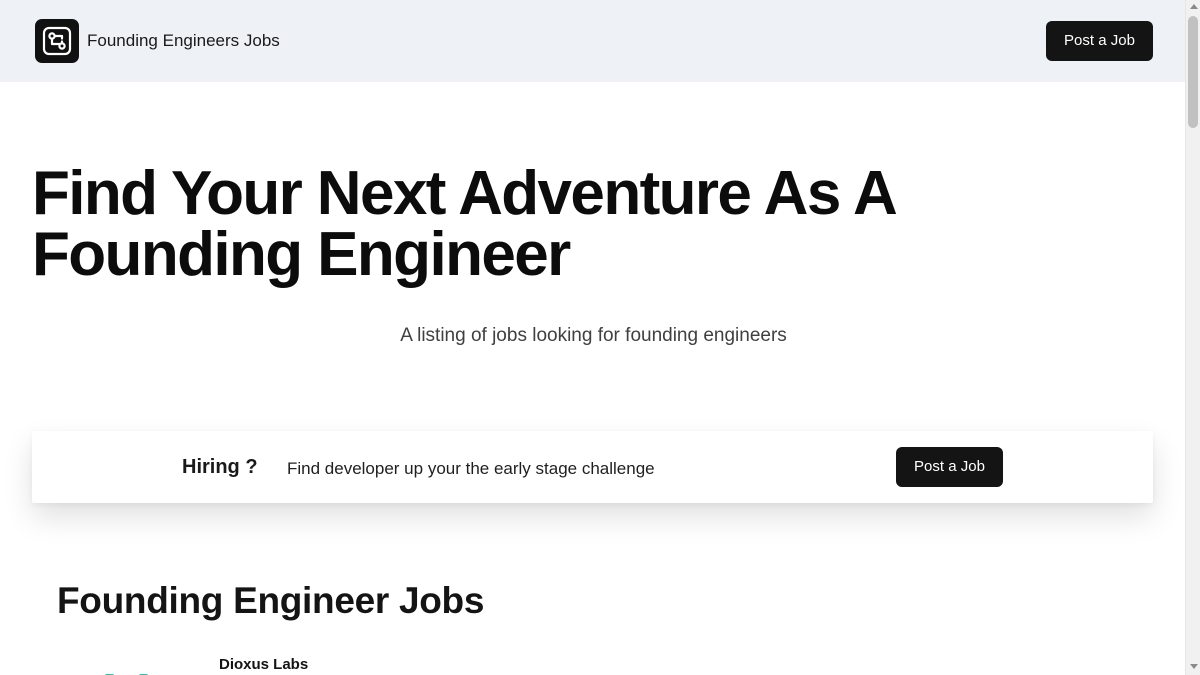 The width and height of the screenshot is (1200, 675). I want to click on banner-post-job-button: Post a Job, so click(949, 467).